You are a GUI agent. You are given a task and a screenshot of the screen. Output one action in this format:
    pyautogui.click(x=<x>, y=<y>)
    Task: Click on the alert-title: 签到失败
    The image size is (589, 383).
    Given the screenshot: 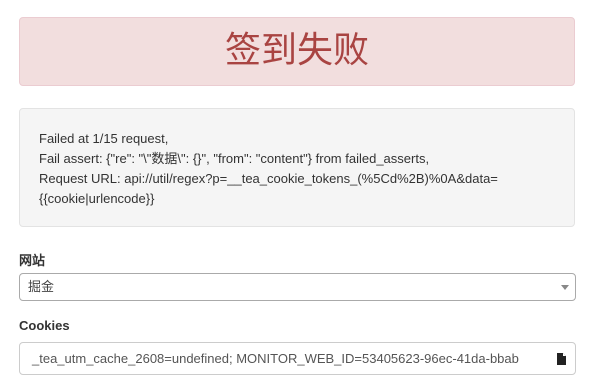 What is the action you would take?
    pyautogui.click(x=296, y=50)
    